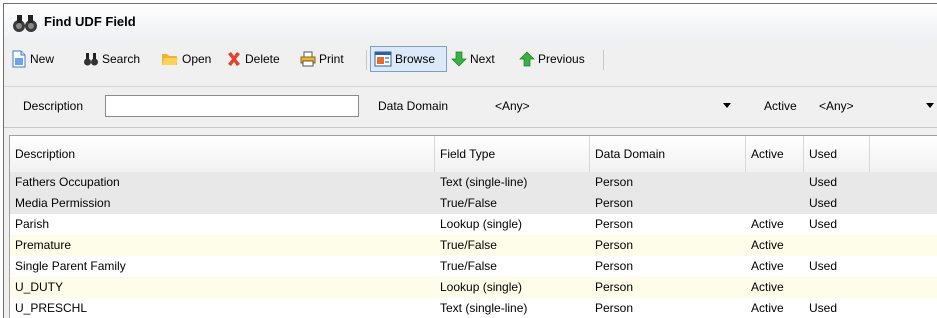  I want to click on table-row: Media Permission True/False Person Used, so click(473, 203).